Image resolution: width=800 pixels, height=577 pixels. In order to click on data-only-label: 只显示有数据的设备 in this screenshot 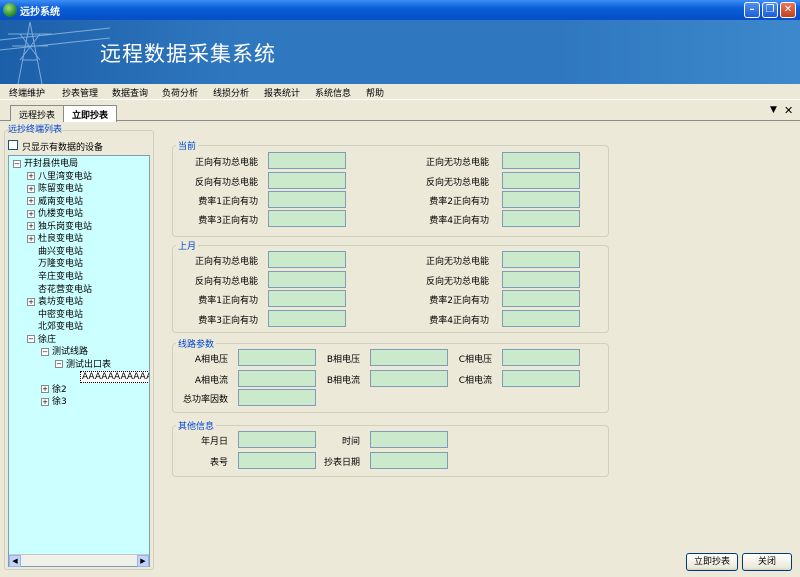, I will do `click(62, 146)`.